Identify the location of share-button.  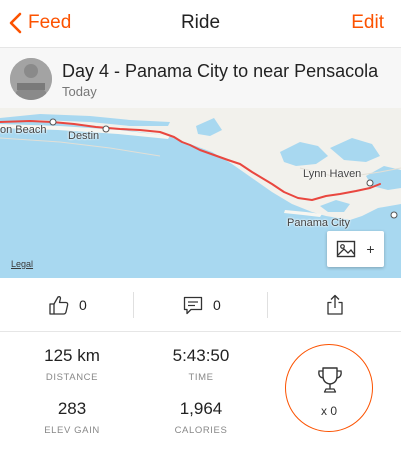
(335, 305).